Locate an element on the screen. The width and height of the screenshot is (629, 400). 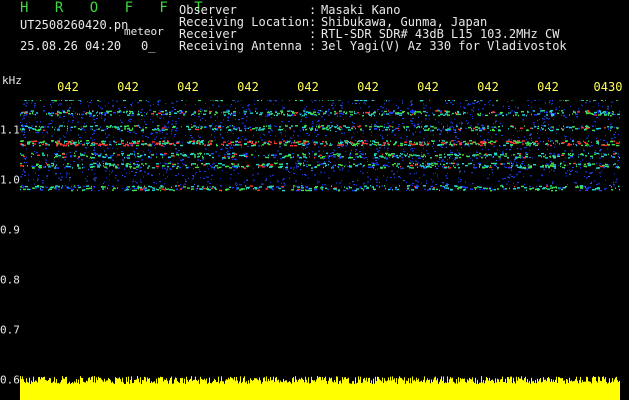
signal-level-canvas is located at coordinates (320, 388).